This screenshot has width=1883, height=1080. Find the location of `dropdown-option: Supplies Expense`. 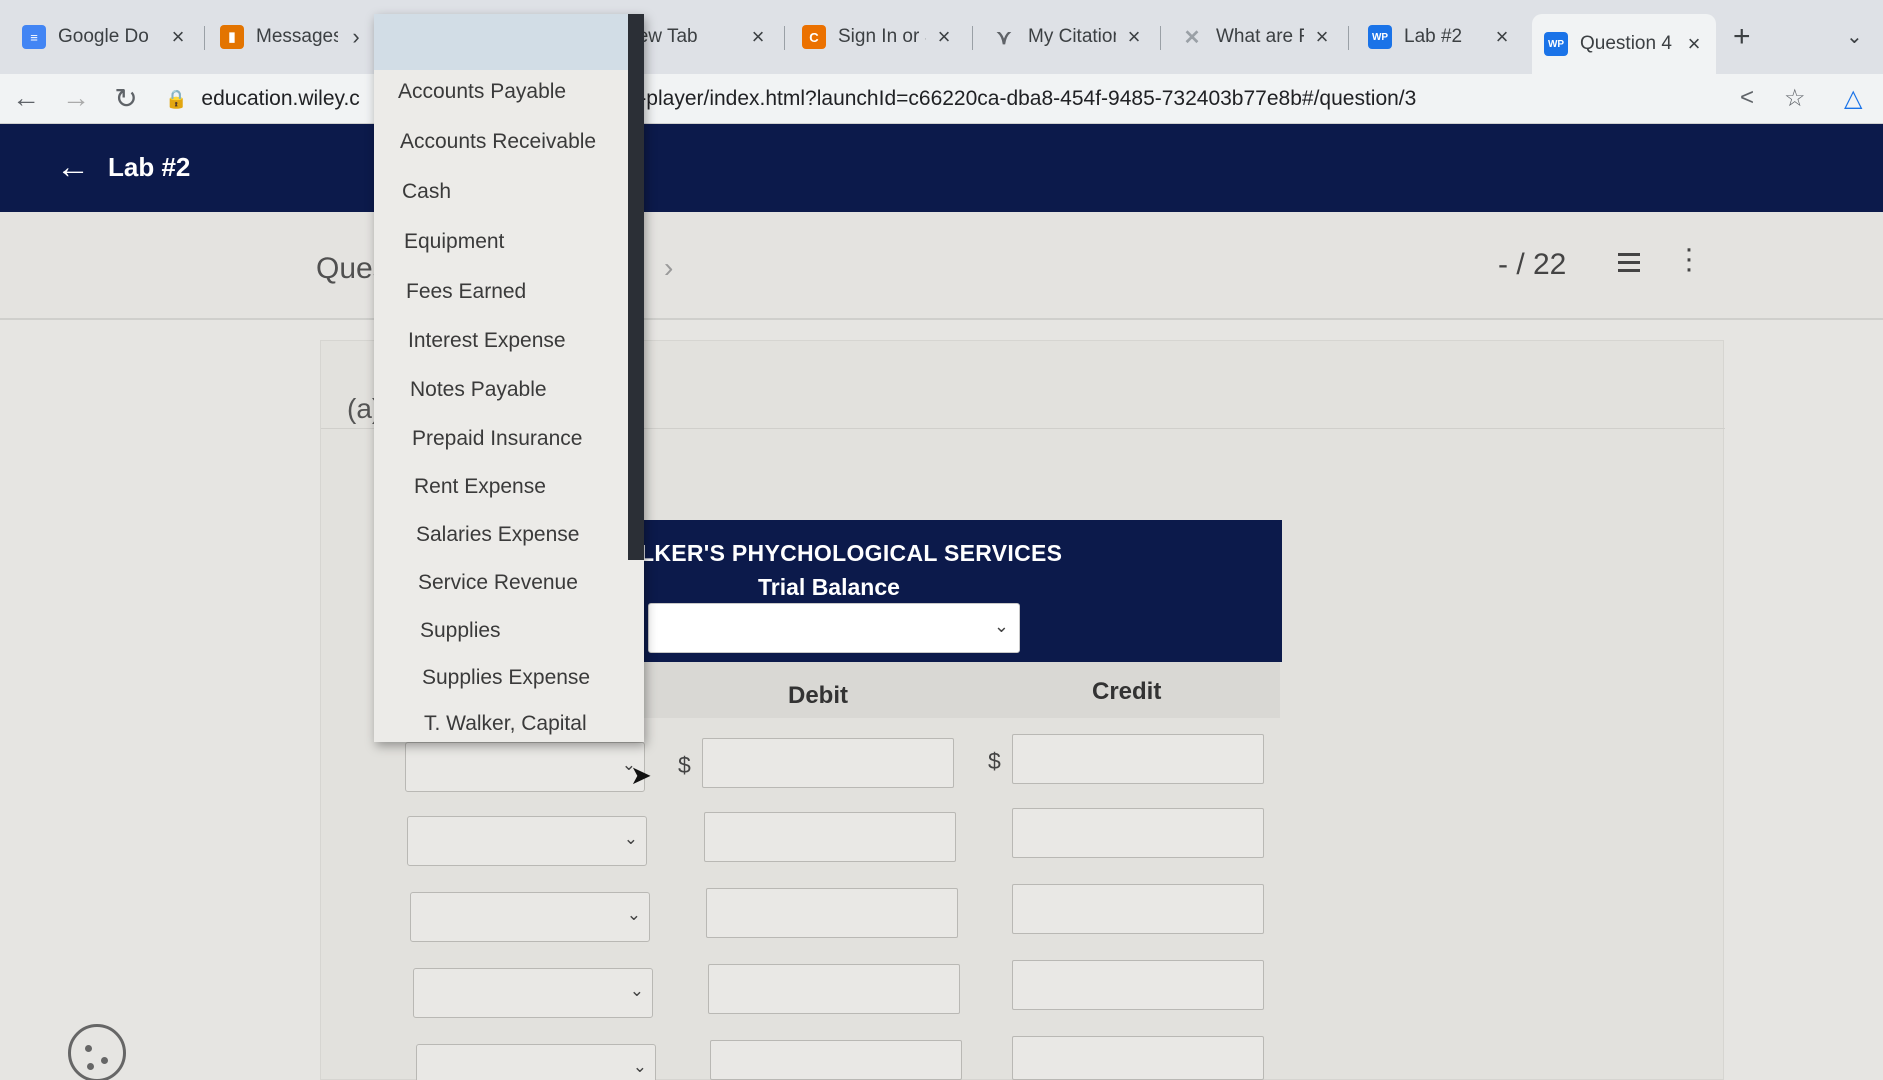

dropdown-option: Supplies Expense is located at coordinates (506, 678).